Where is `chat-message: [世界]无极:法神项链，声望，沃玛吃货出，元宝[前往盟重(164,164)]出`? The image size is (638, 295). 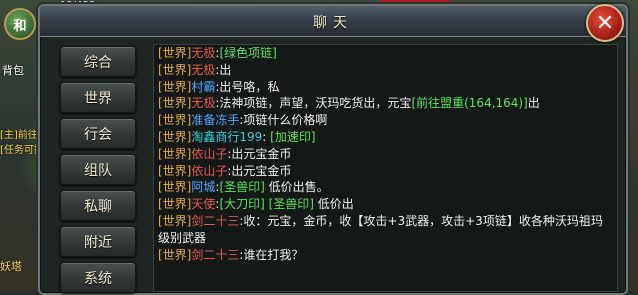 chat-message: [世界]无极:法神项链，声望，沃玛吃货出，元宝[前往盟重(164,164)]出 is located at coordinates (385, 103).